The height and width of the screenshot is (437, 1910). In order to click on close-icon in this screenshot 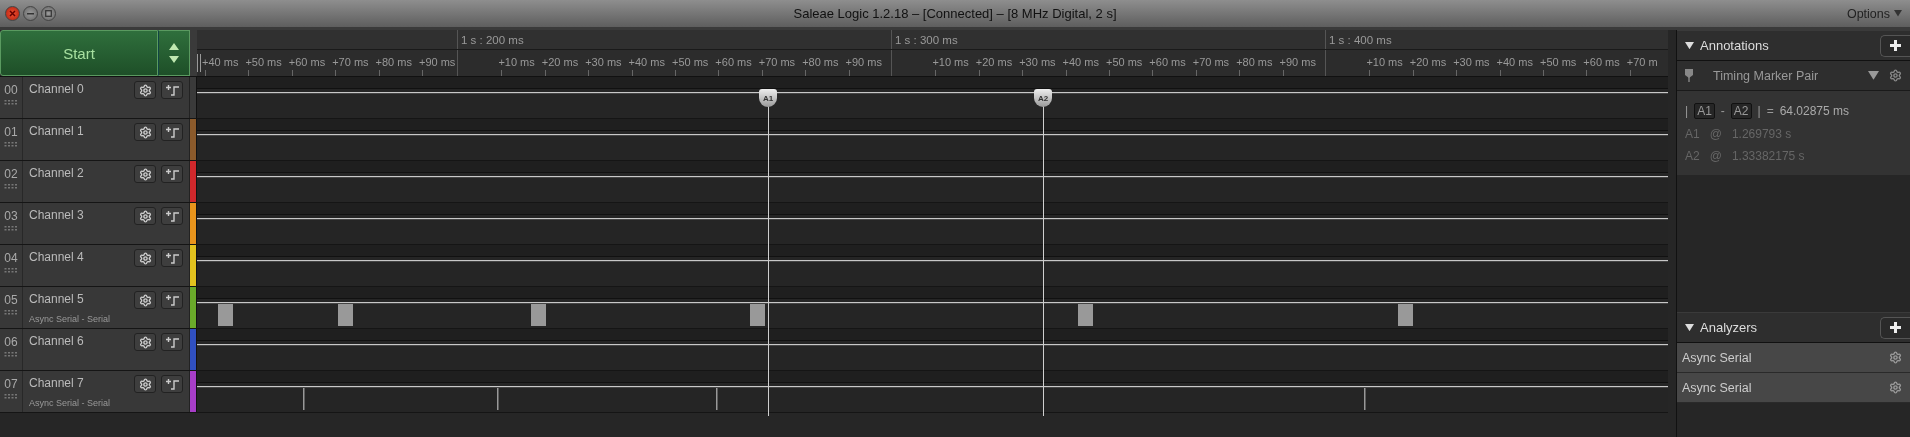, I will do `click(12, 13)`.